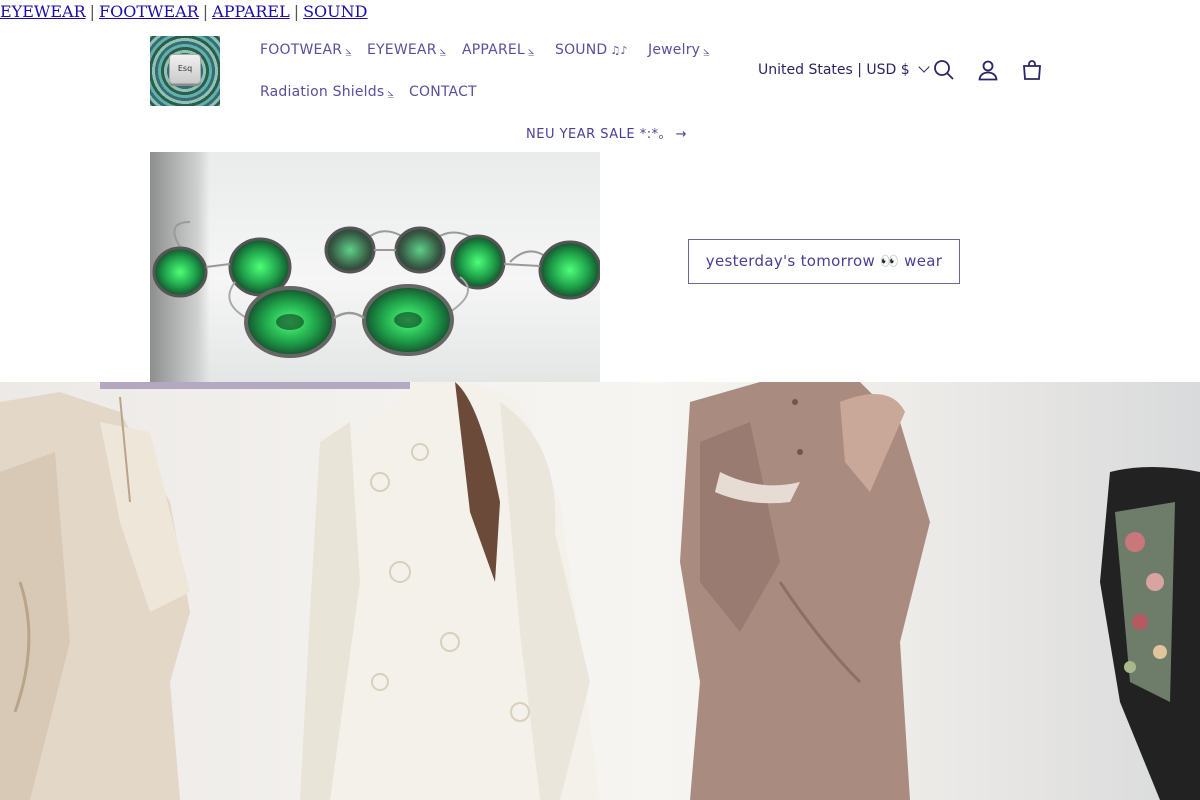 The width and height of the screenshot is (1200, 800). What do you see at coordinates (335, 11) in the screenshot?
I see `top-link-sound: SOUND` at bounding box center [335, 11].